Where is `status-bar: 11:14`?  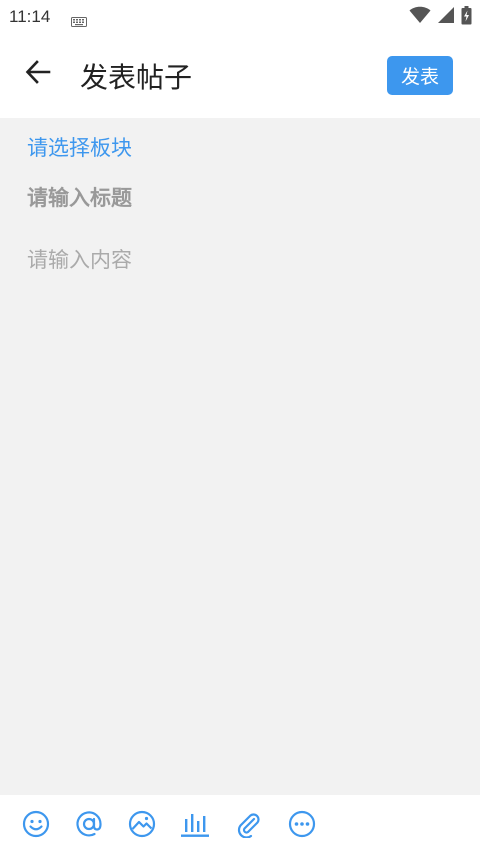
status-bar: 11:14 is located at coordinates (240, 17).